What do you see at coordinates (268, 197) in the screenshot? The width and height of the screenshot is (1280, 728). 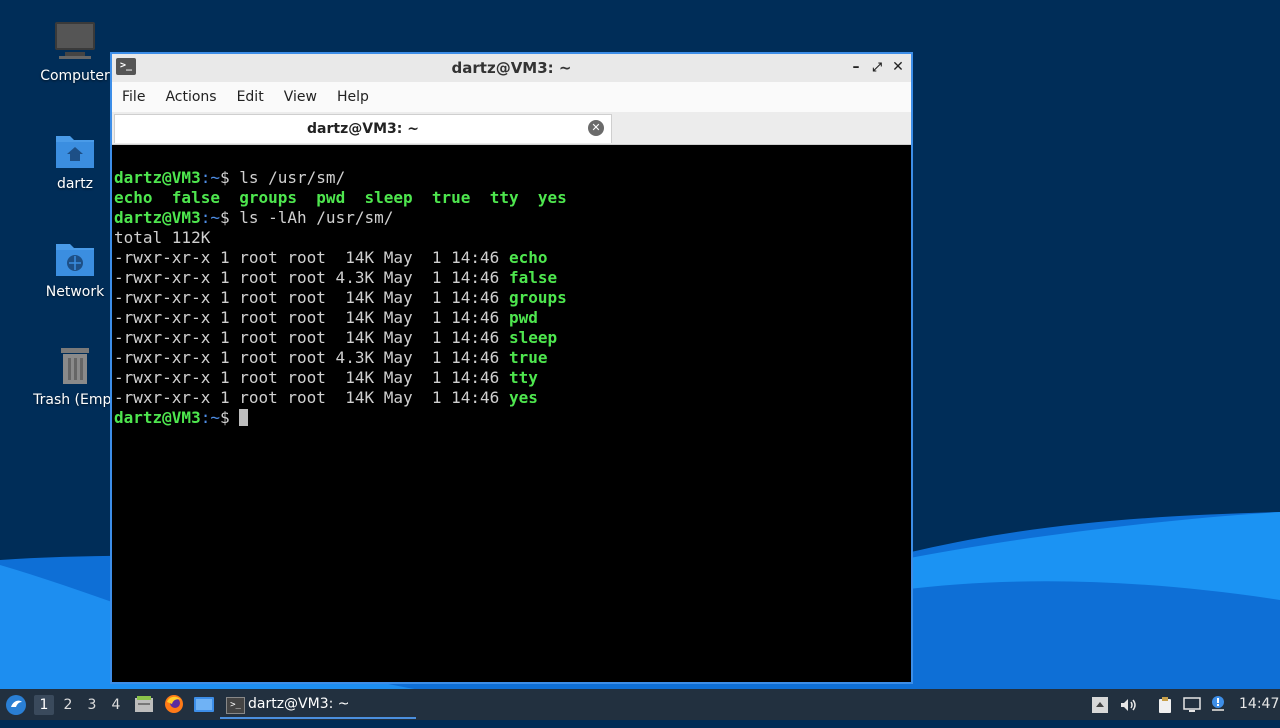 I see `ls-entry: groups` at bounding box center [268, 197].